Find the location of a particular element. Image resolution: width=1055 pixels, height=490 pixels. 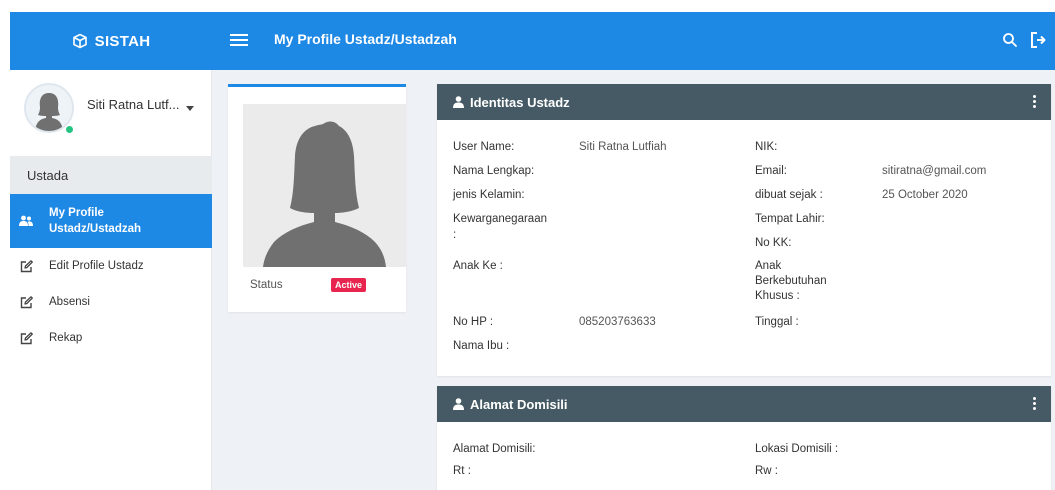

email-label: Email: is located at coordinates (771, 171).